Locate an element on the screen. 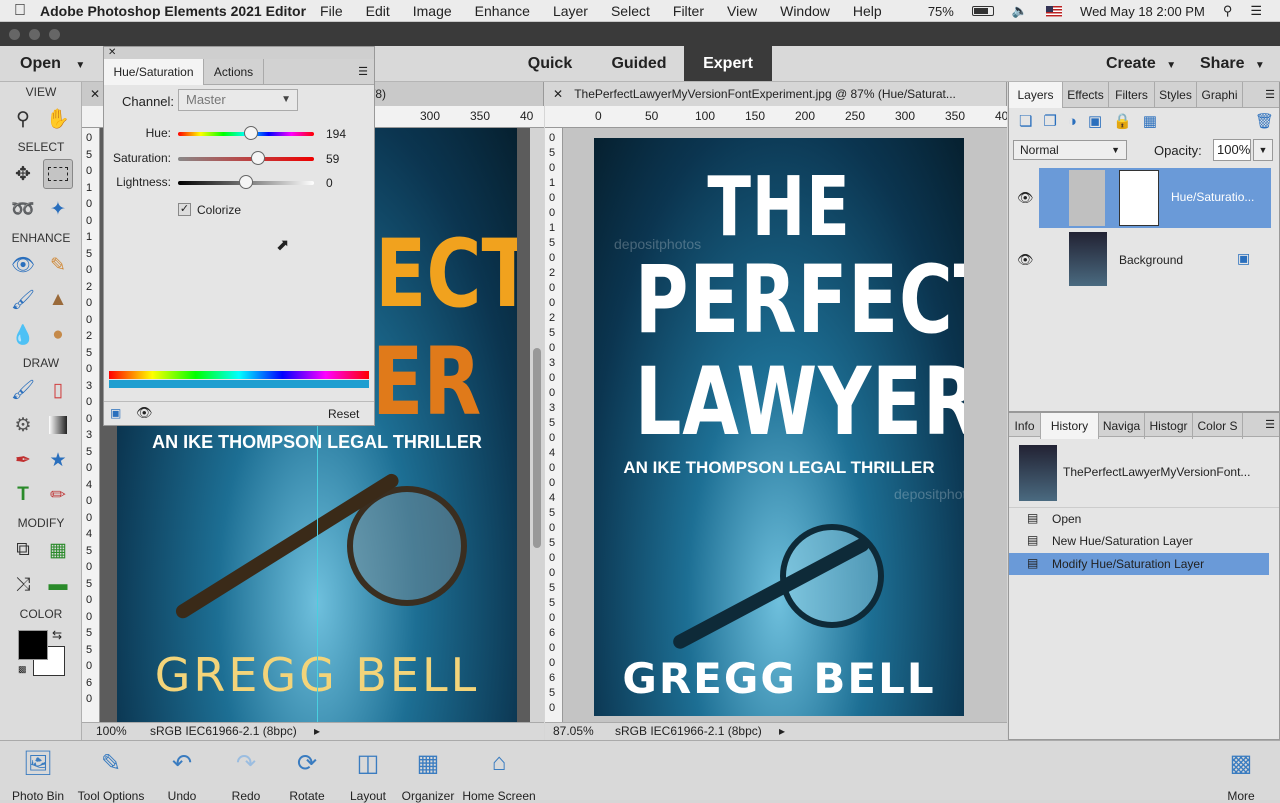 The height and width of the screenshot is (803, 1280). input-flag-icon is located at coordinates (1054, 11).